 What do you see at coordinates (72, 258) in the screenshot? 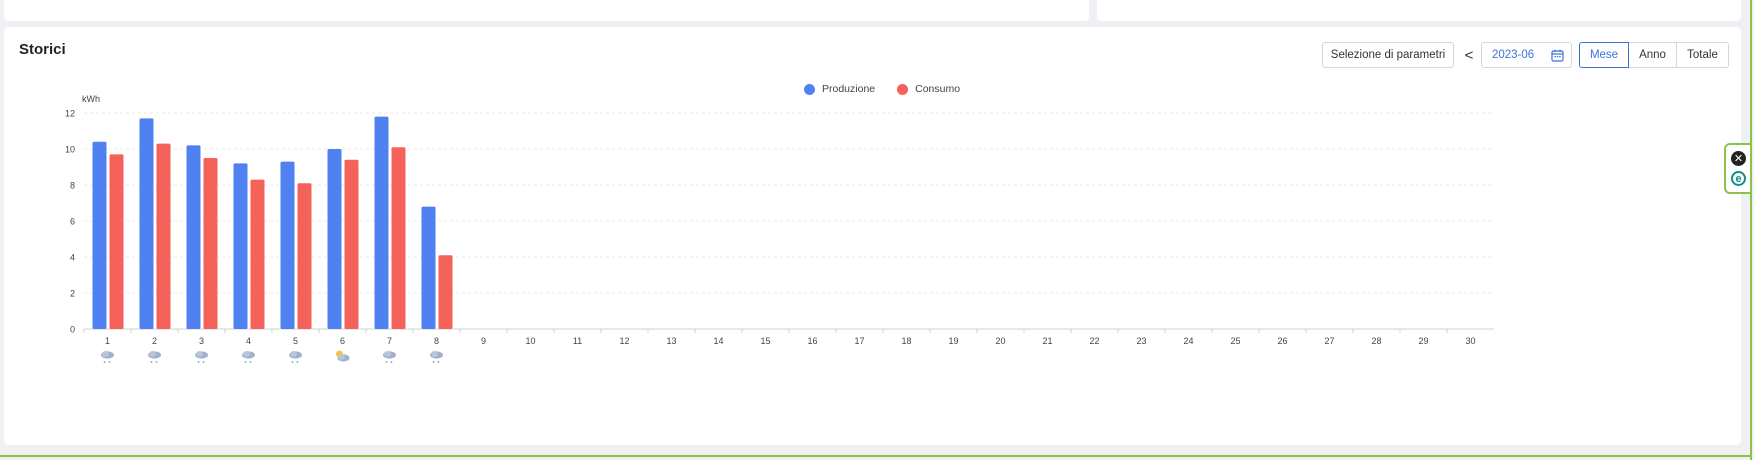
I see `y-tick-label: 4` at bounding box center [72, 258].